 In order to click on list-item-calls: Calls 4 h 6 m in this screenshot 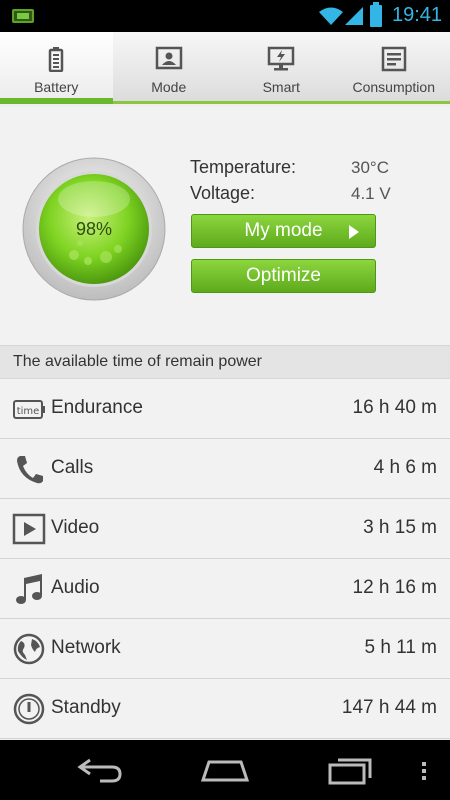, I will do `click(225, 469)`.